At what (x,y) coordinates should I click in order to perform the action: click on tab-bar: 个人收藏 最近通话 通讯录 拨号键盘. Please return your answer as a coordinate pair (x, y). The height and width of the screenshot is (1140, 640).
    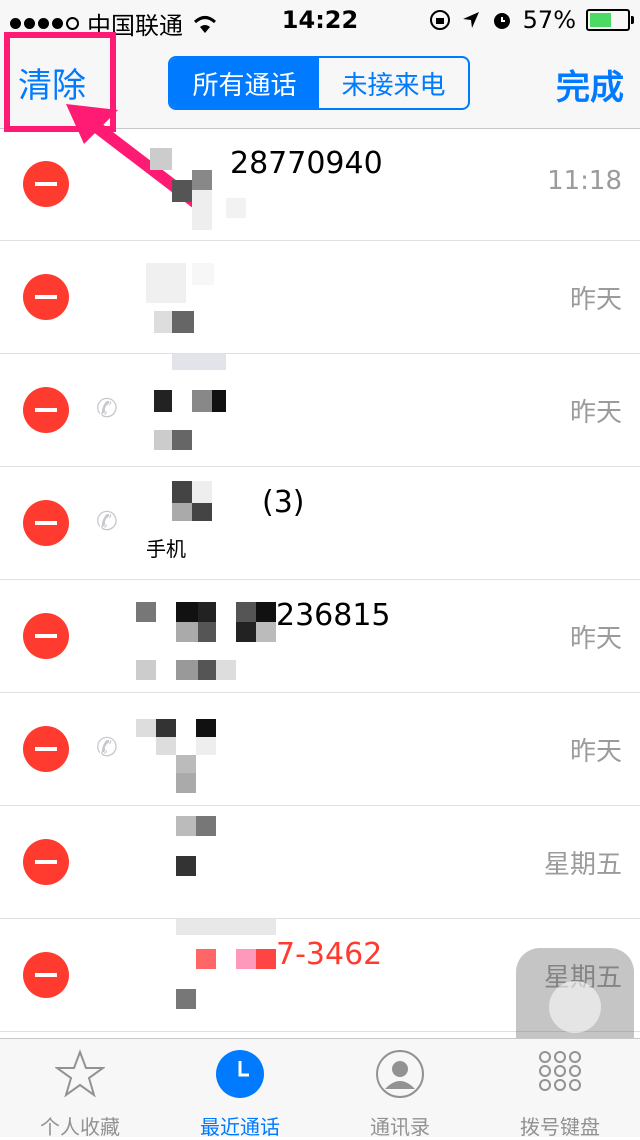
    Looking at the image, I should click on (320, 1088).